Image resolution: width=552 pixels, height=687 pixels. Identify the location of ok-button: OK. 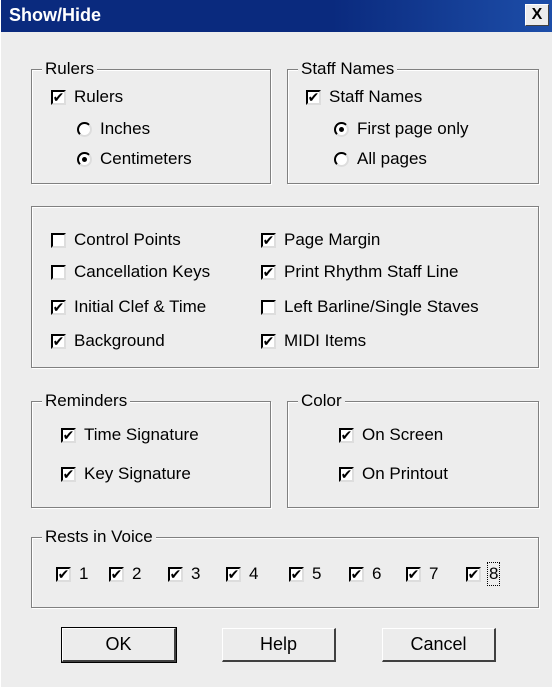
(119, 645).